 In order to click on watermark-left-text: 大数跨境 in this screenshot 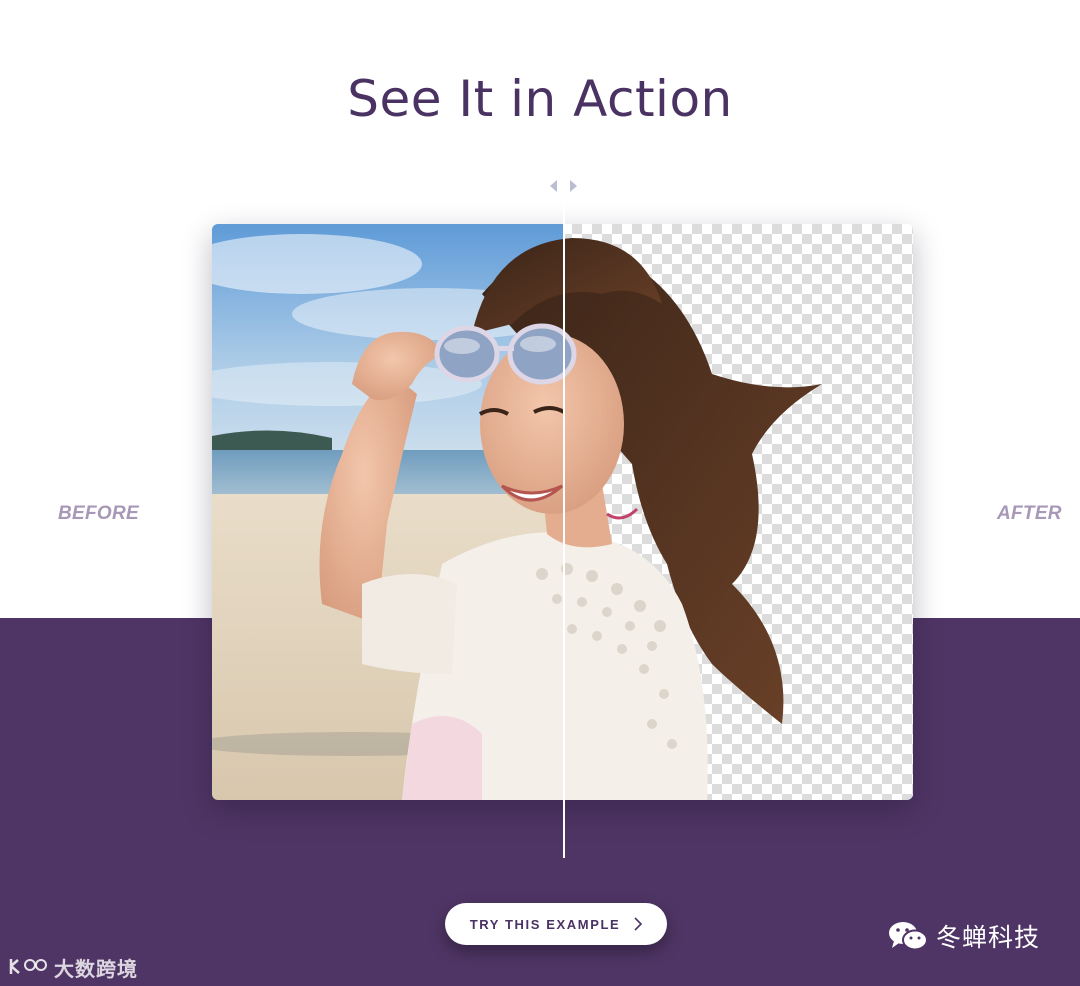, I will do `click(96, 968)`.